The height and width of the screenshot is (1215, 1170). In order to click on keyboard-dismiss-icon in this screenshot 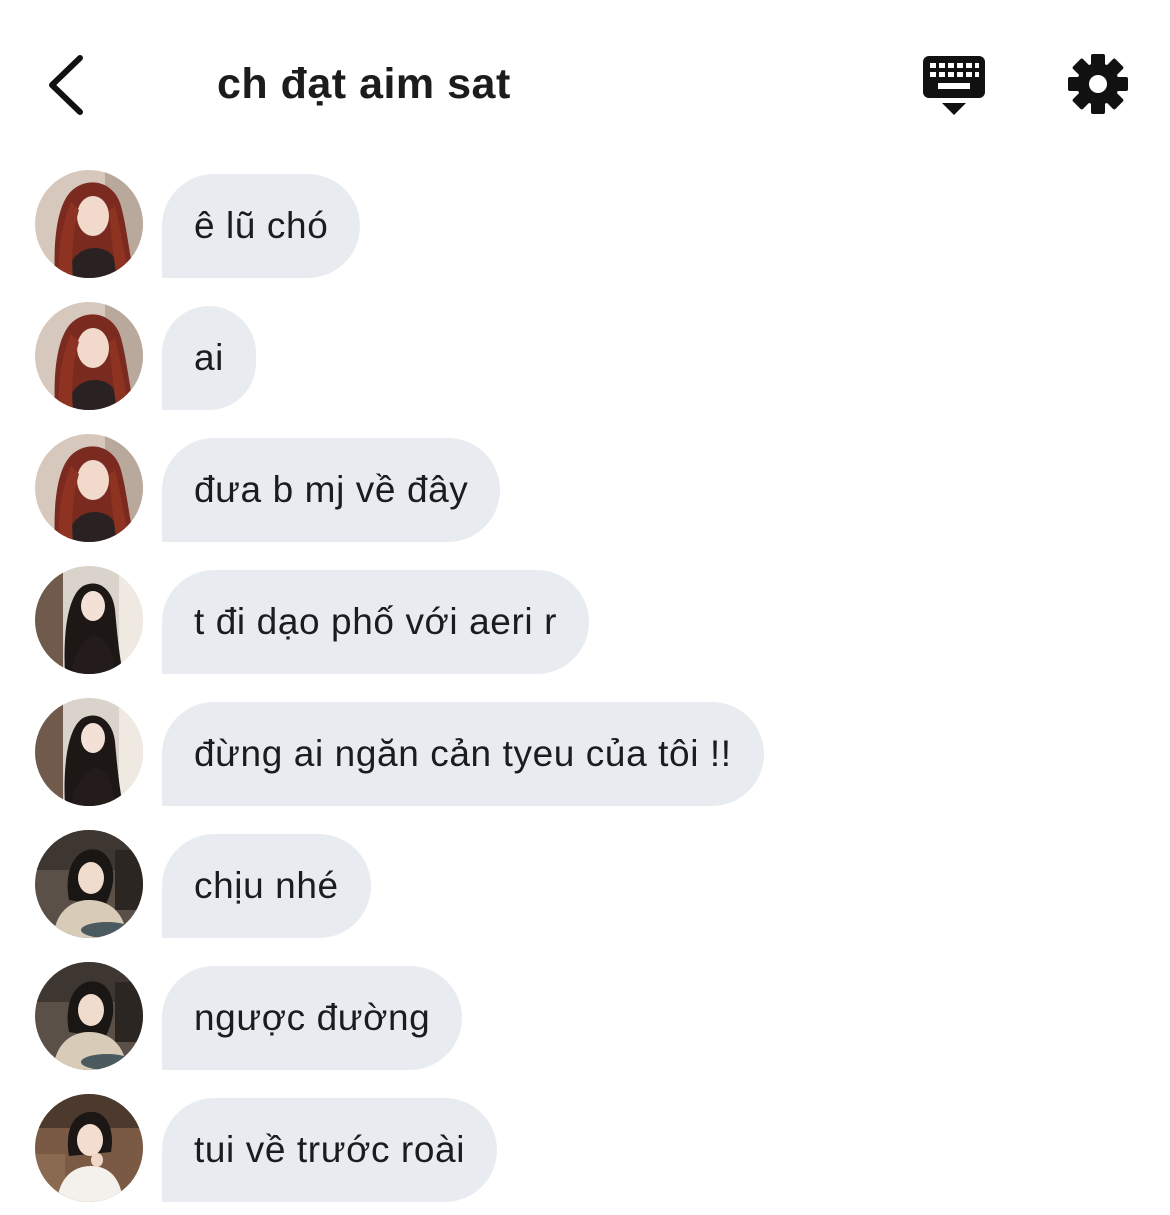, I will do `click(954, 85)`.